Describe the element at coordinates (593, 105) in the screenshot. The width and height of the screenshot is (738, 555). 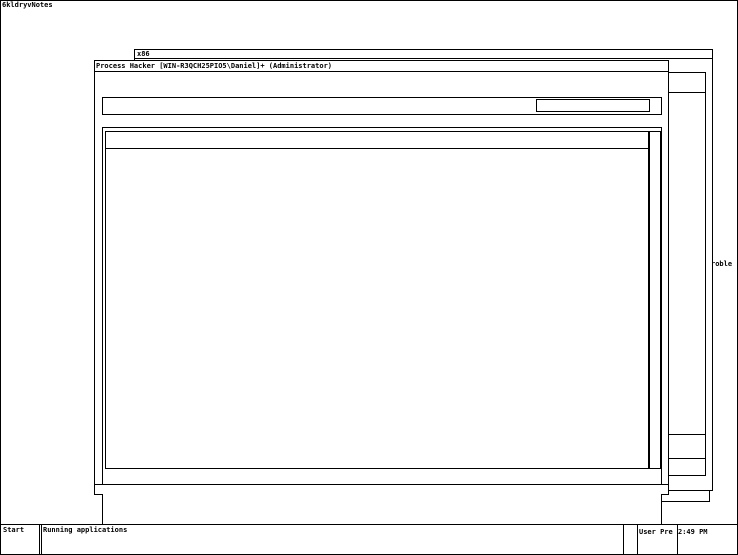
I see `search-input` at that location.